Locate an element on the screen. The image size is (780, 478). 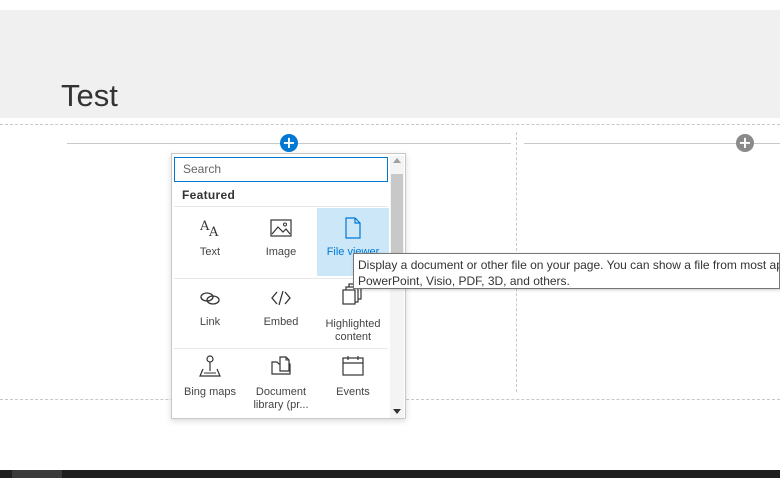
add-webpart-button-left: + is located at coordinates (289, 143).